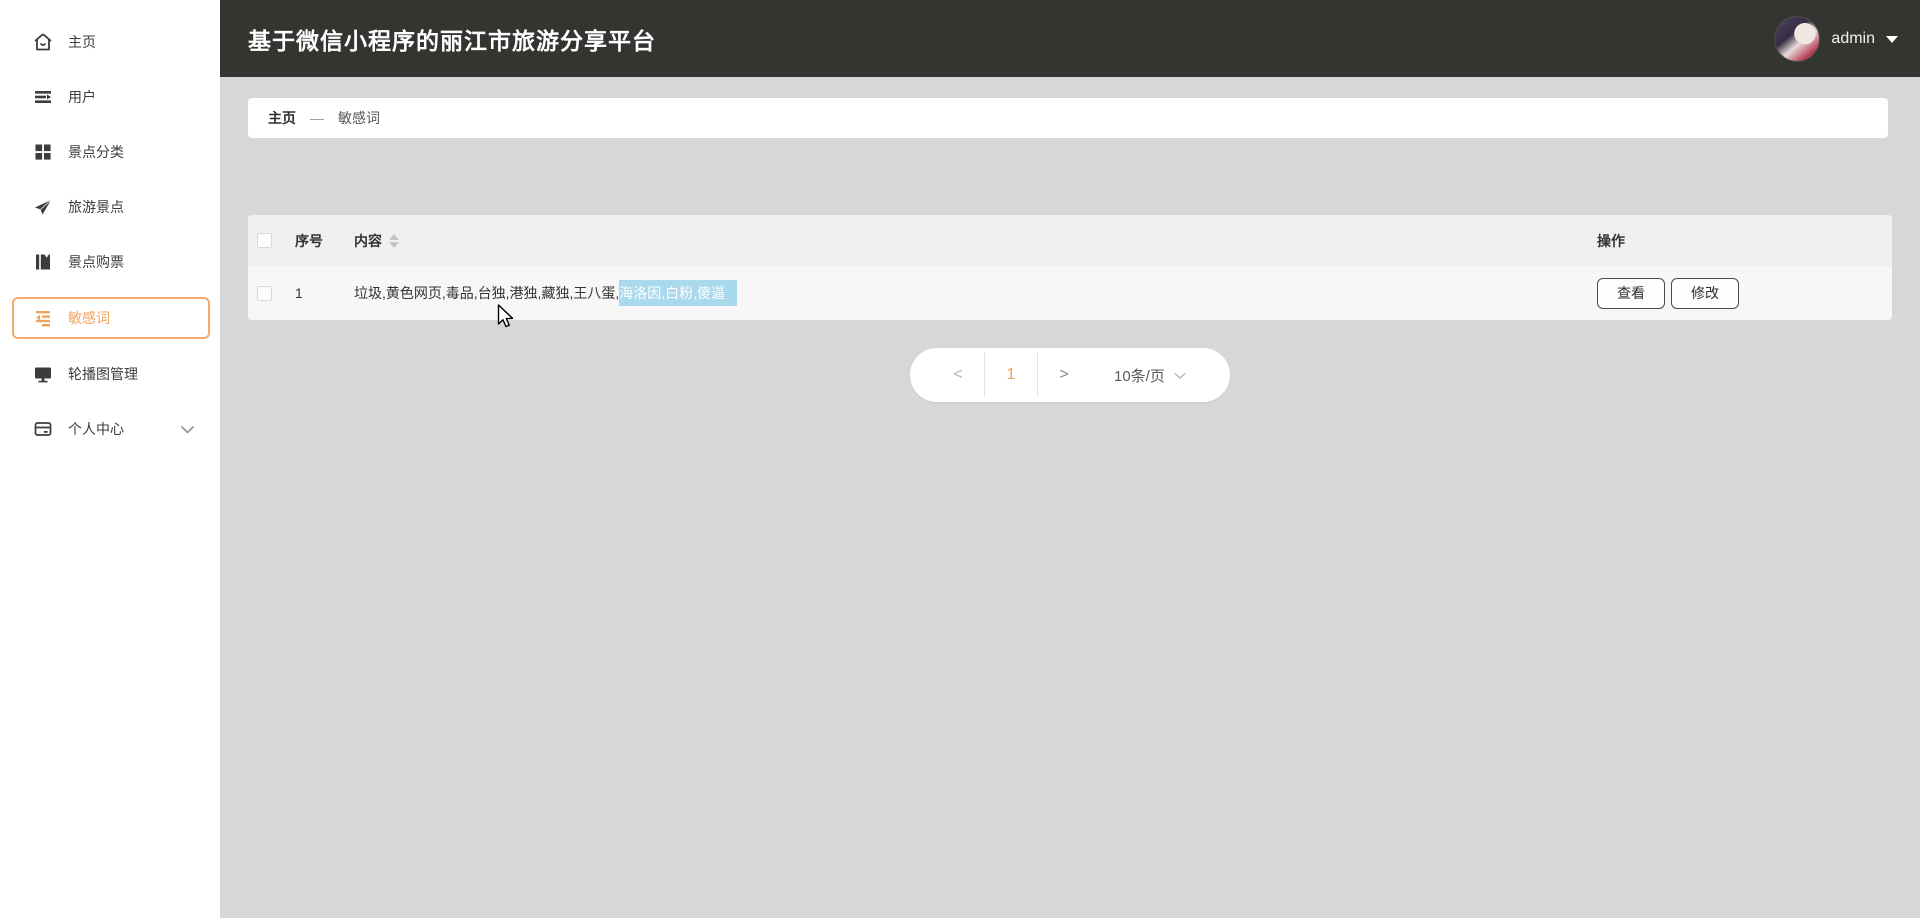 This screenshot has height=918, width=1920. Describe the element at coordinates (452, 40) in the screenshot. I see `page-title: 基于微信小程序的丽江市旅游分享平台` at that location.